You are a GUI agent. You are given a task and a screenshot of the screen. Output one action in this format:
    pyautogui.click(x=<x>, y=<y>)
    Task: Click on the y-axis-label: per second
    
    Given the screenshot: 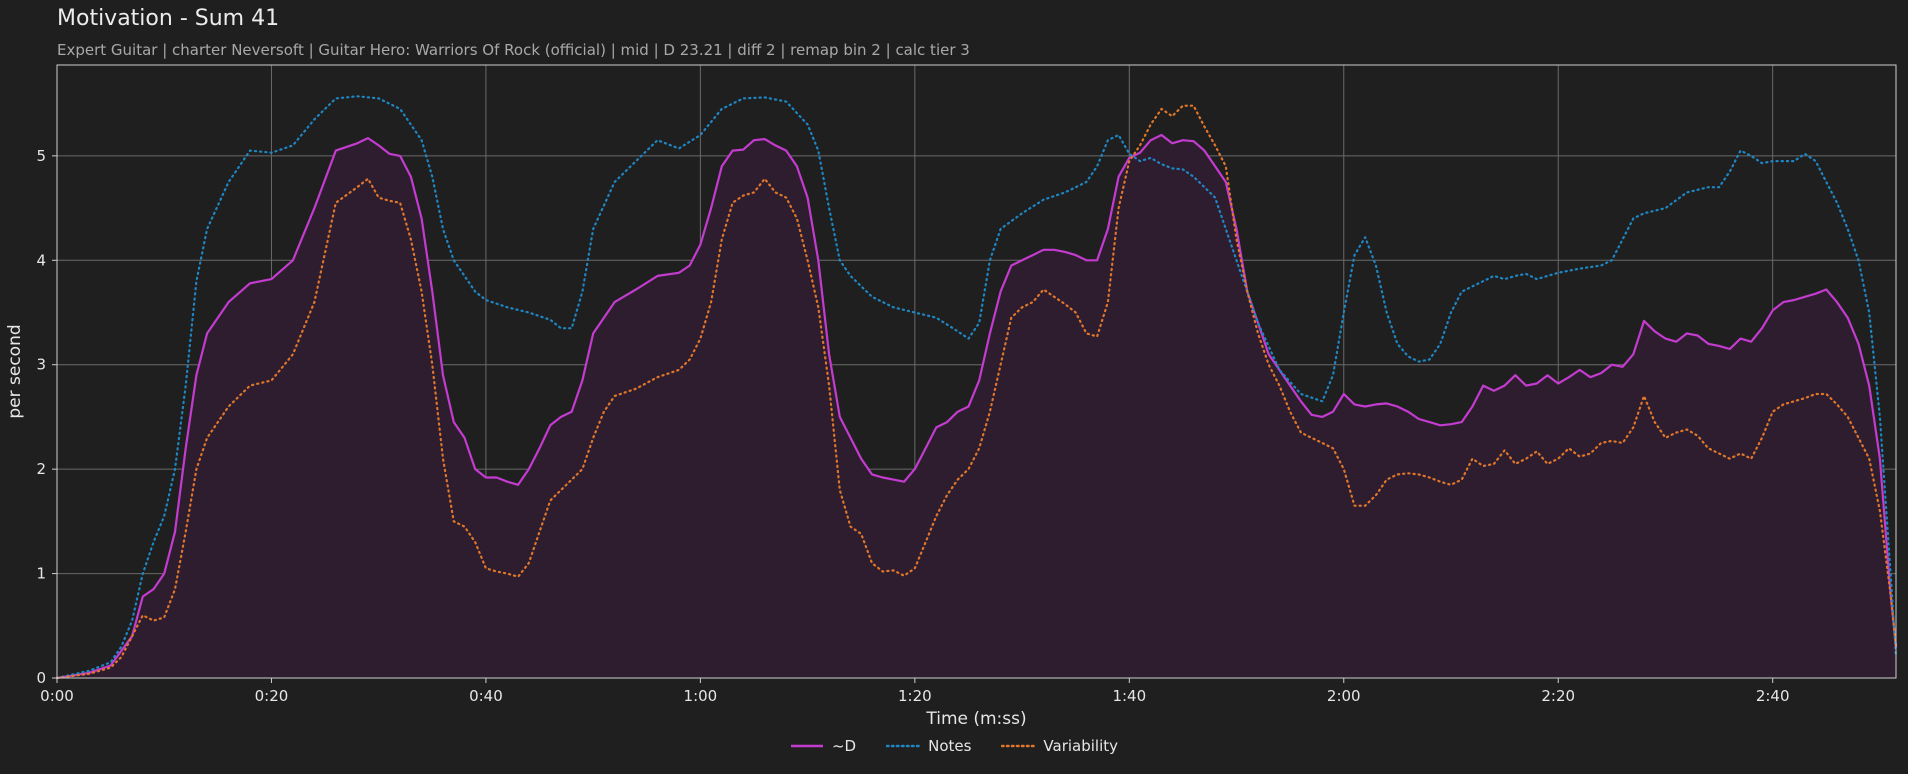 What is the action you would take?
    pyautogui.click(x=15, y=371)
    